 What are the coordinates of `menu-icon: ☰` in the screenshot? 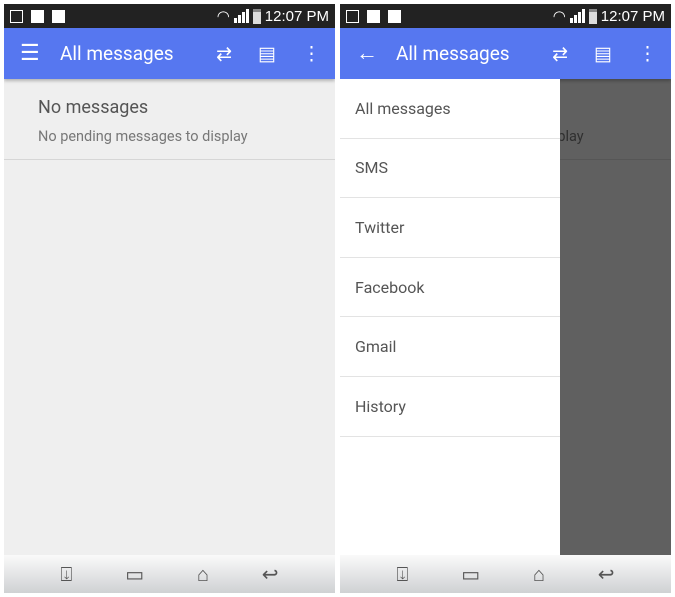 It's located at (30, 53).